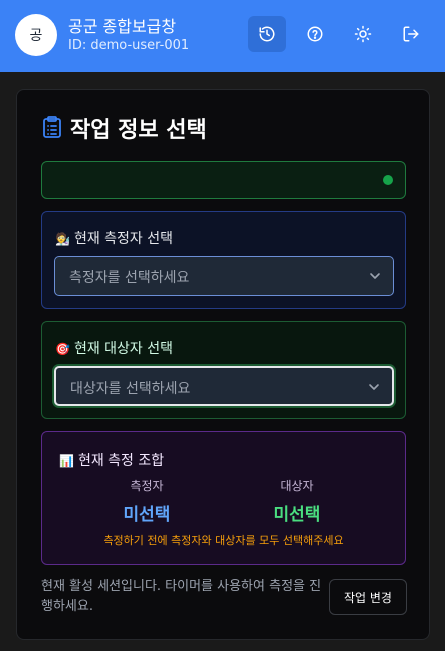  I want to click on target-section: 🎯 현재 대상자 선택 대상자를 선택하세요, so click(223, 370).